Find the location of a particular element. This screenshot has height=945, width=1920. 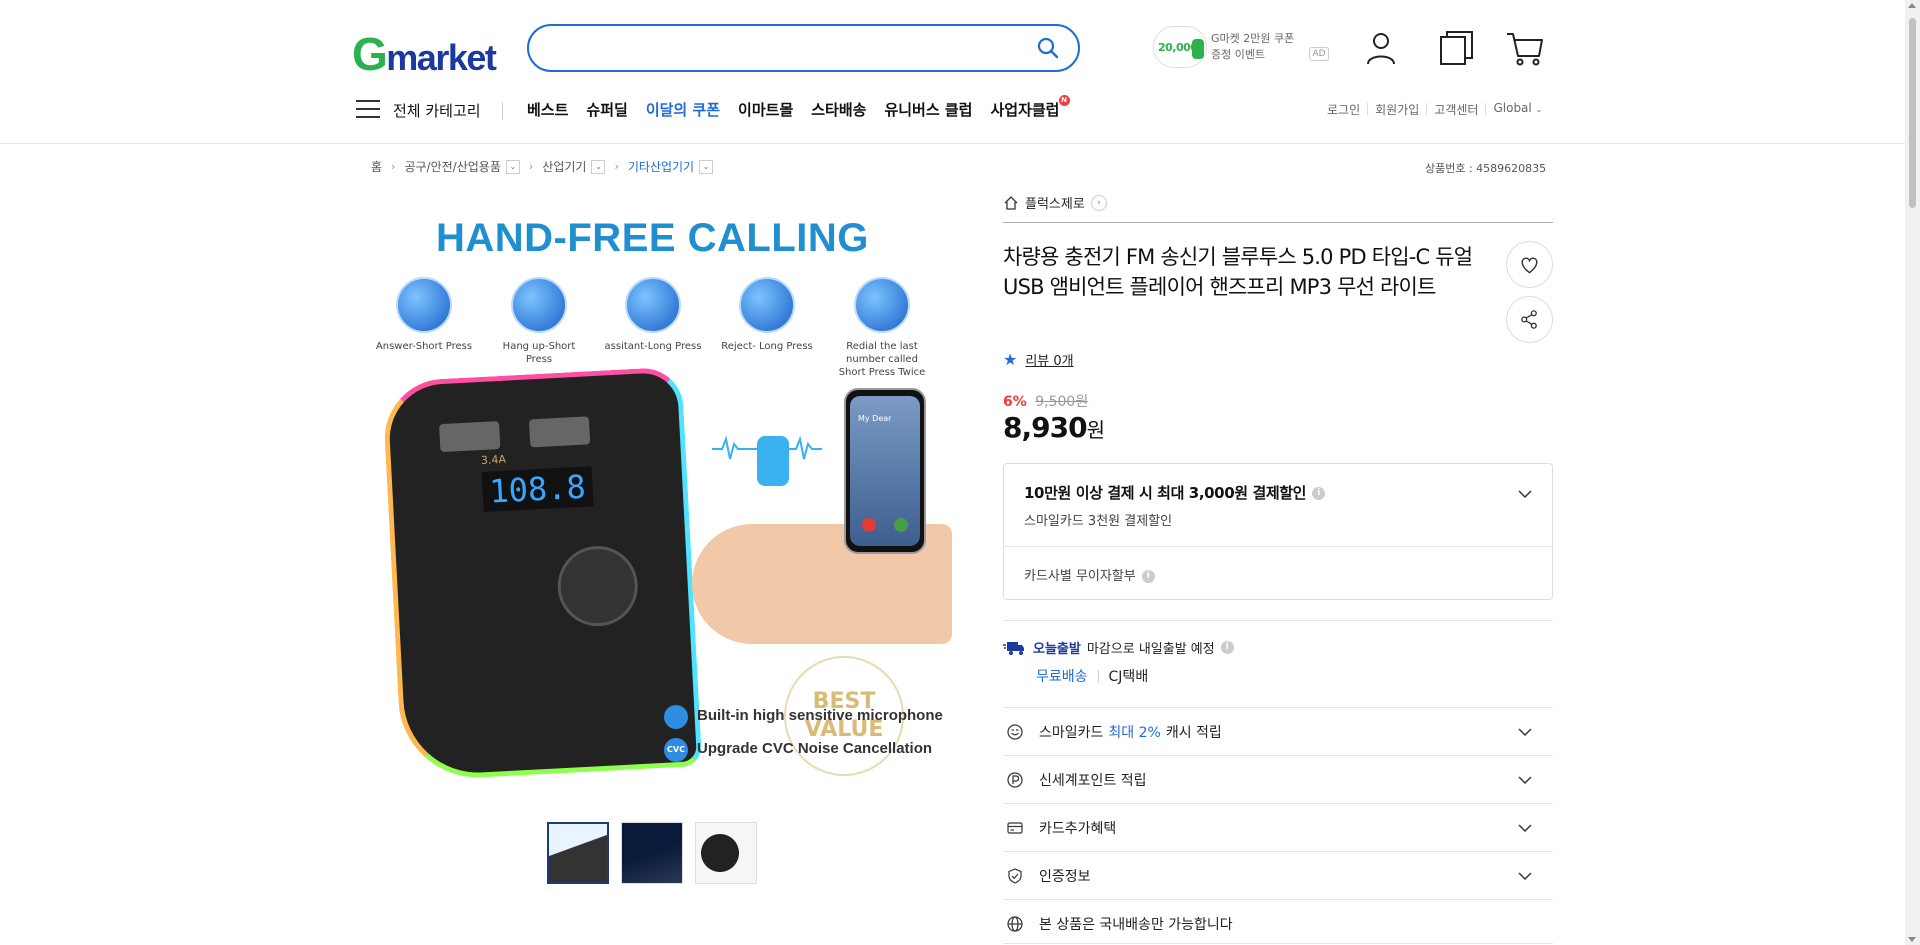

certification-row: 인증정보 is located at coordinates (1278, 875).